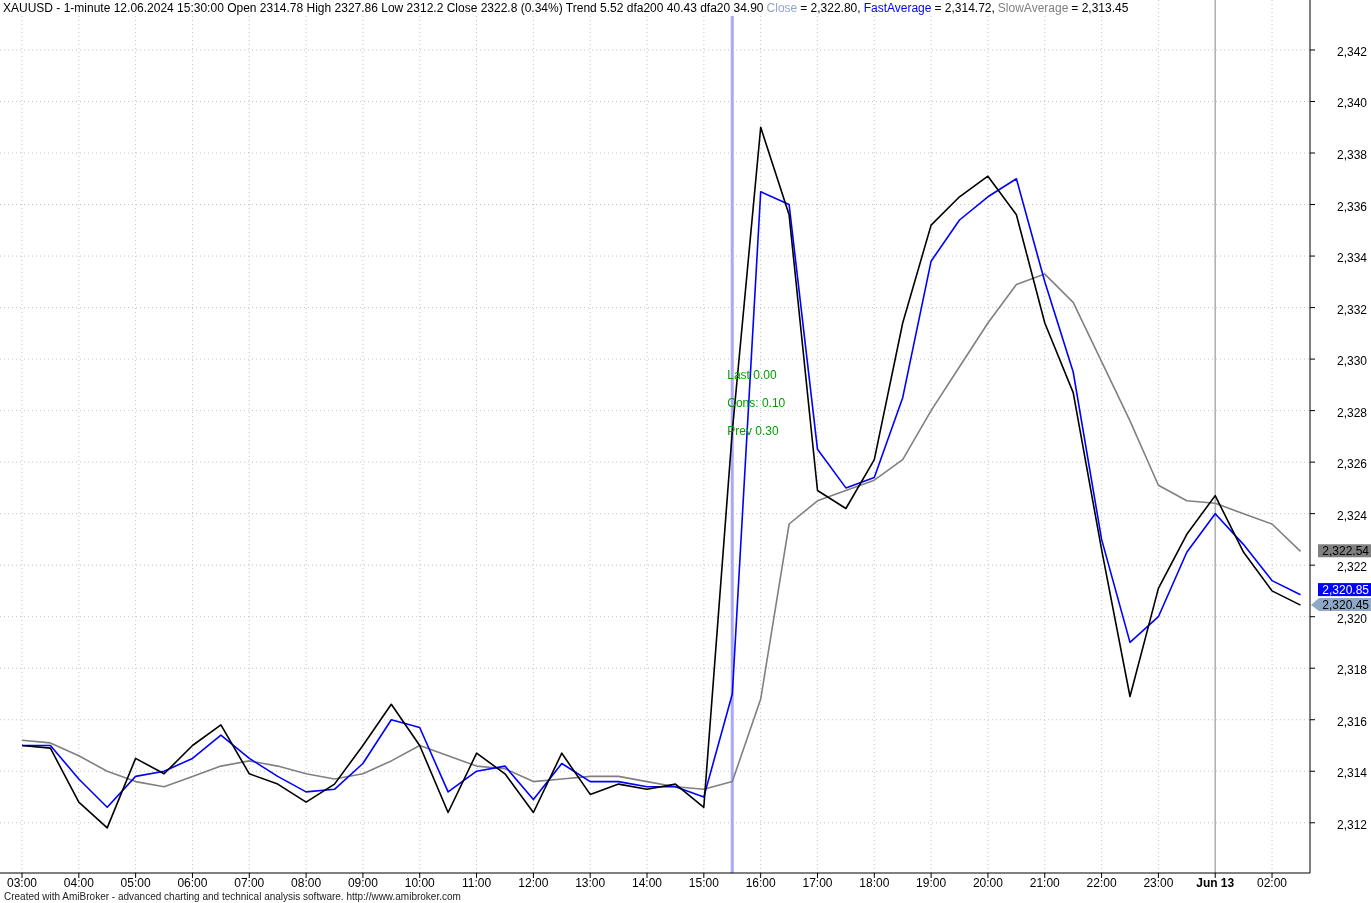 This screenshot has height=903, width=1371. What do you see at coordinates (760, 883) in the screenshot?
I see `x-axis-label: 16:00` at bounding box center [760, 883].